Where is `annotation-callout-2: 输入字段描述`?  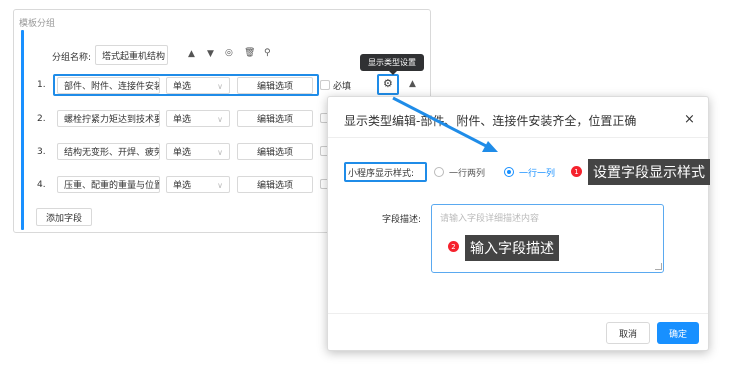 annotation-callout-2: 输入字段描述 is located at coordinates (512, 248).